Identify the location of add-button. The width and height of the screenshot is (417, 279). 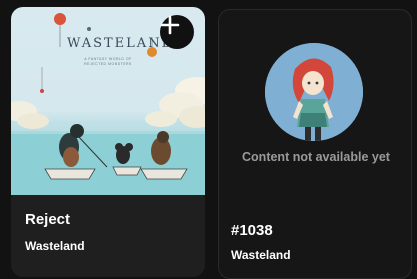
(177, 32).